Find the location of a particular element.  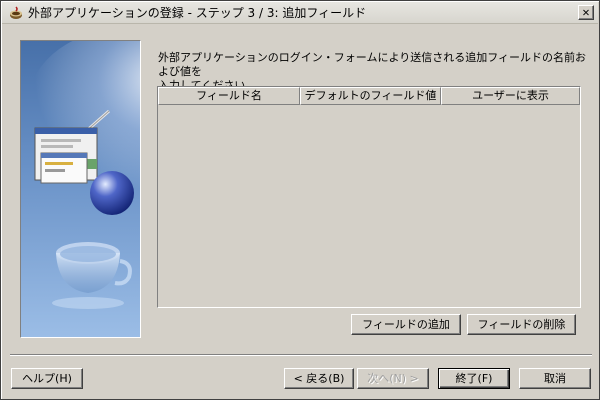

finish-label: 終了(F) is located at coordinates (474, 378).